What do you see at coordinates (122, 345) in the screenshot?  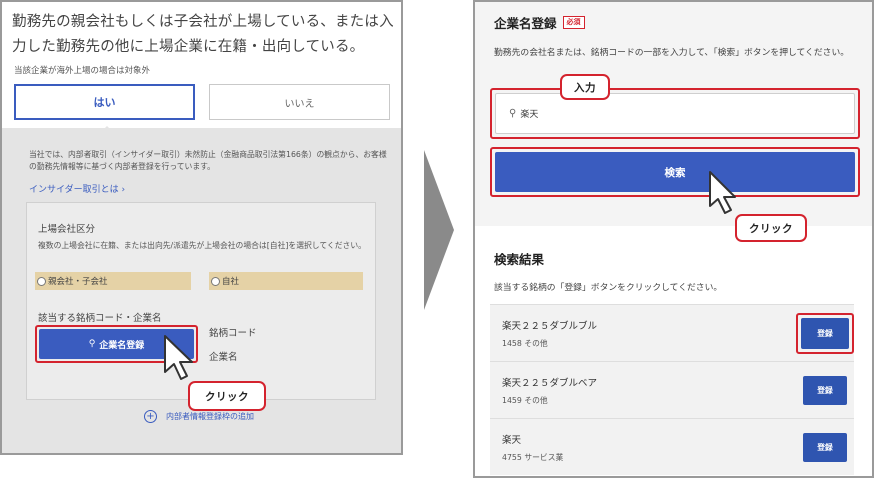 I see `register-button-label: 企業名登録` at bounding box center [122, 345].